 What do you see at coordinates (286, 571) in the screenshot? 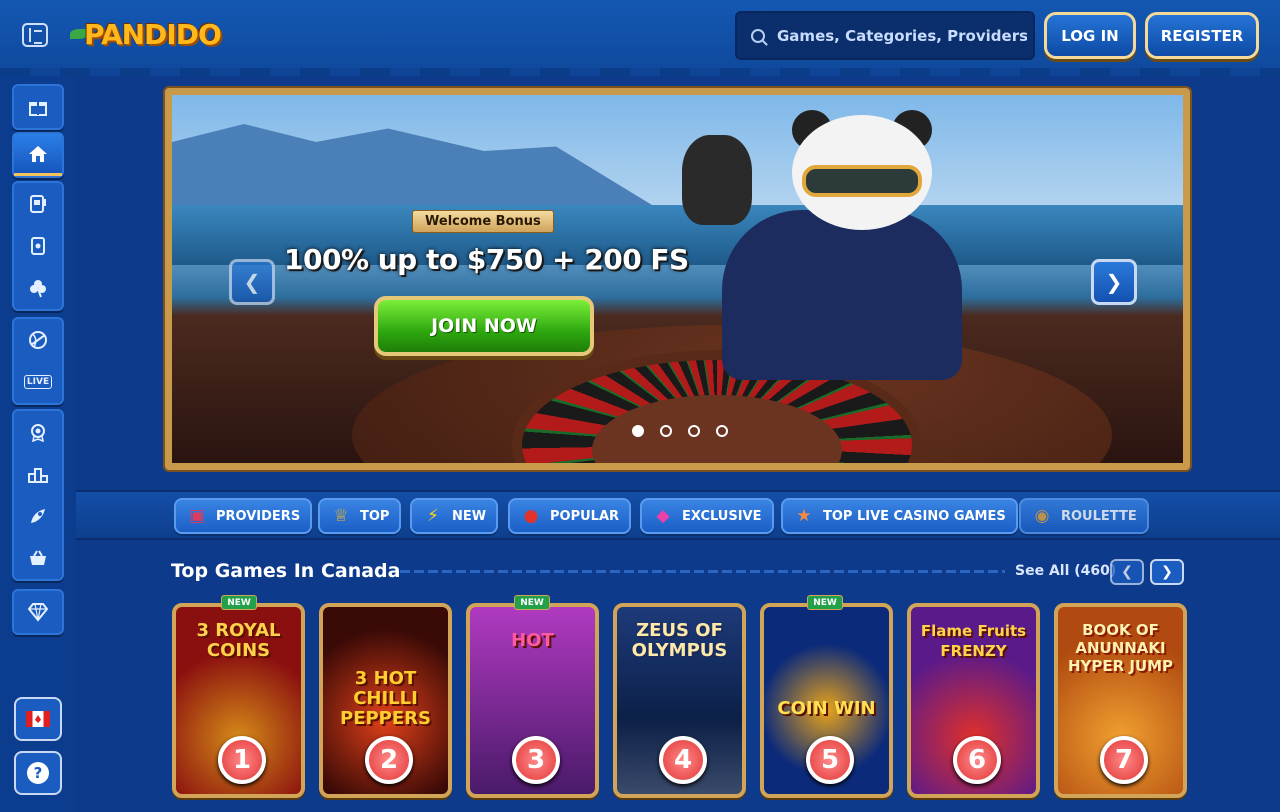
I see `section-title: Top Games In Canada` at bounding box center [286, 571].